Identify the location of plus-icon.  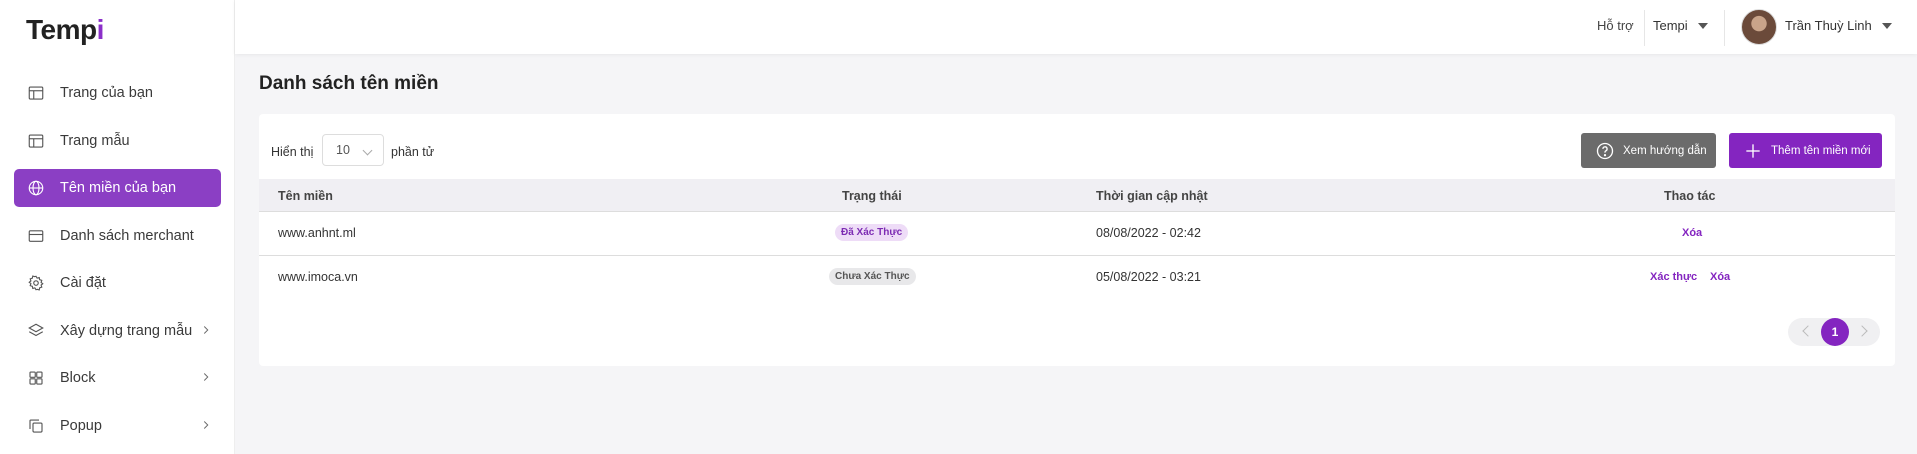
(1753, 151).